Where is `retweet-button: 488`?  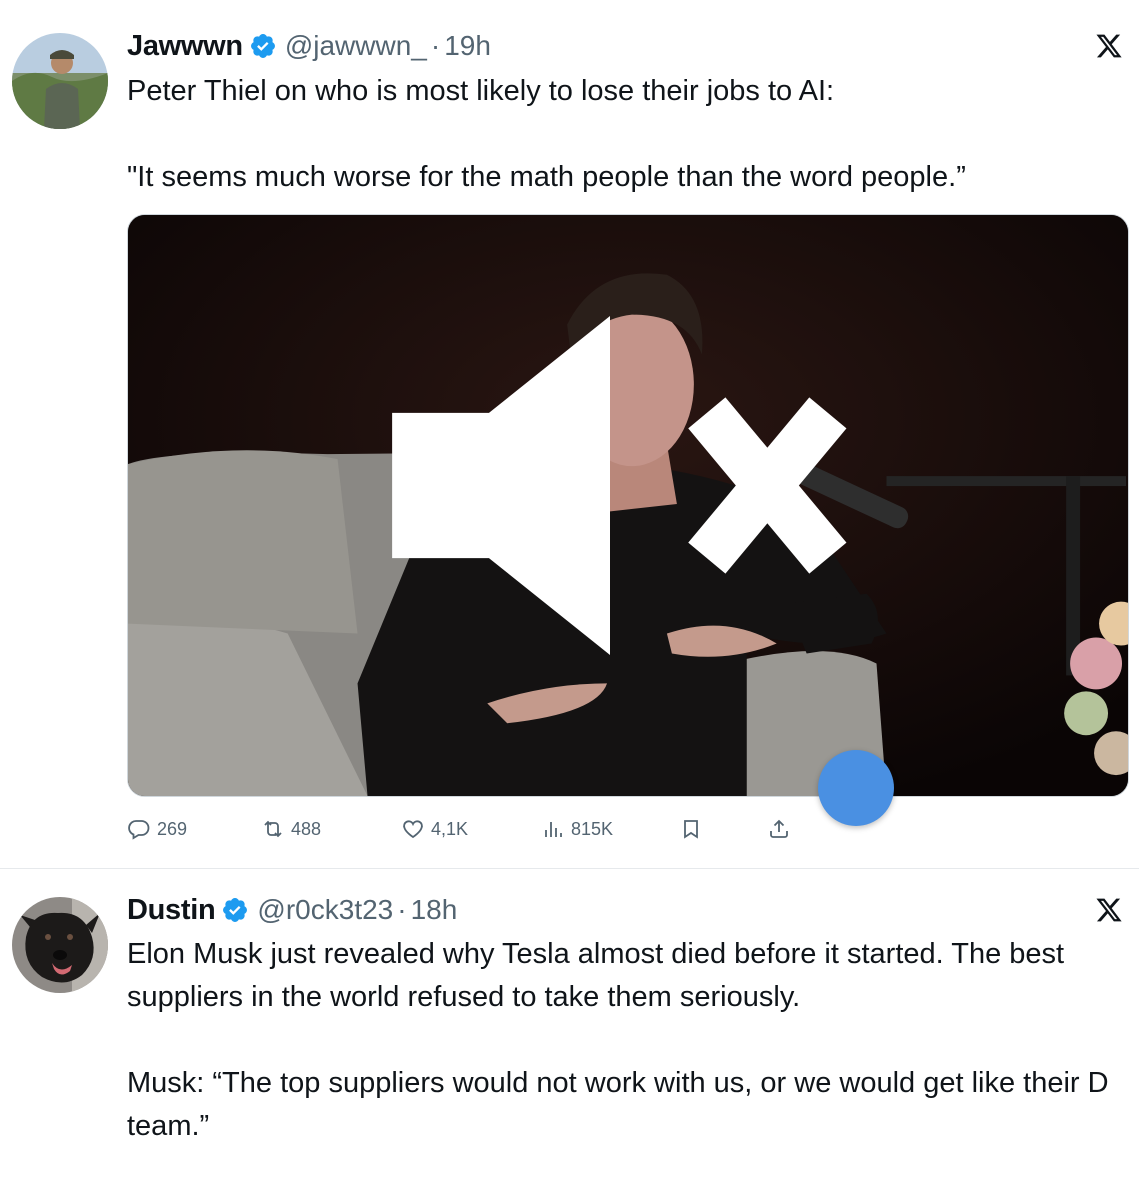
retweet-button: 488 is located at coordinates (291, 829).